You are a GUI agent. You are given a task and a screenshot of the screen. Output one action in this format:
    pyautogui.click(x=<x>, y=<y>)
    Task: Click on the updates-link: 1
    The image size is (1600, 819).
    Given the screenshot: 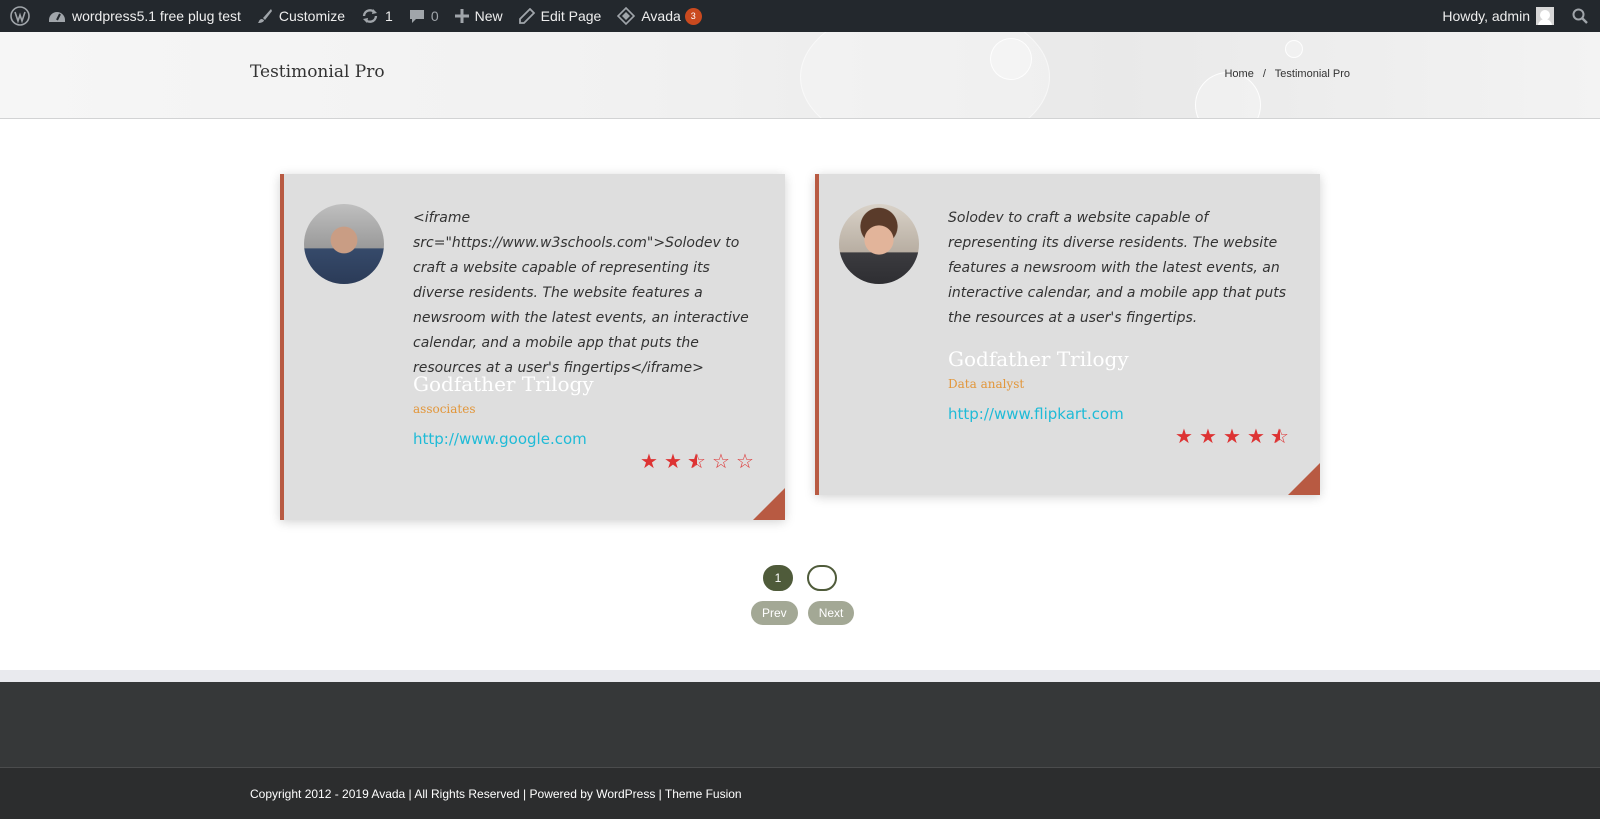 What is the action you would take?
    pyautogui.click(x=377, y=16)
    